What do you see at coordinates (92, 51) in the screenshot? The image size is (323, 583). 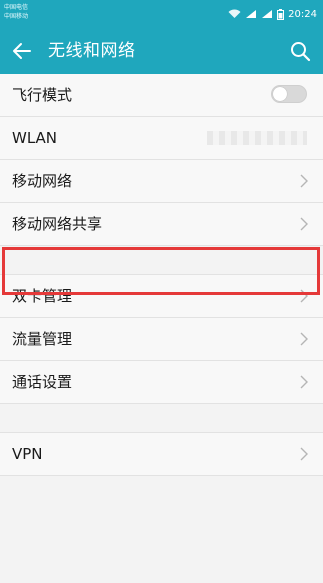 I see `page-title: 无线和网络` at bounding box center [92, 51].